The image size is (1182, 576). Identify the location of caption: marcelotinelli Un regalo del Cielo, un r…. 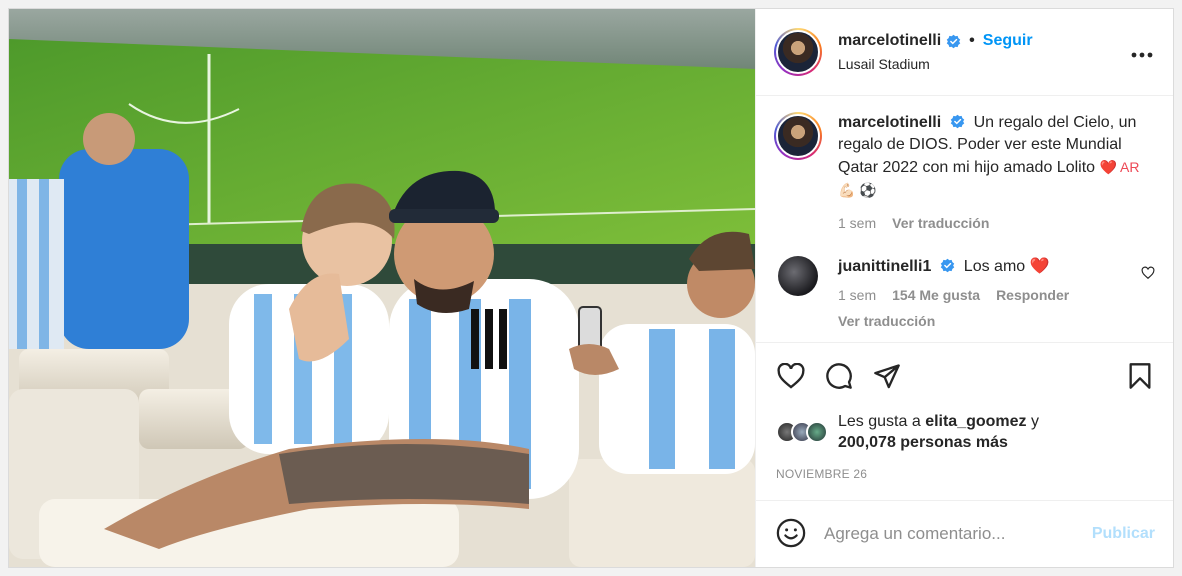
(965, 173).